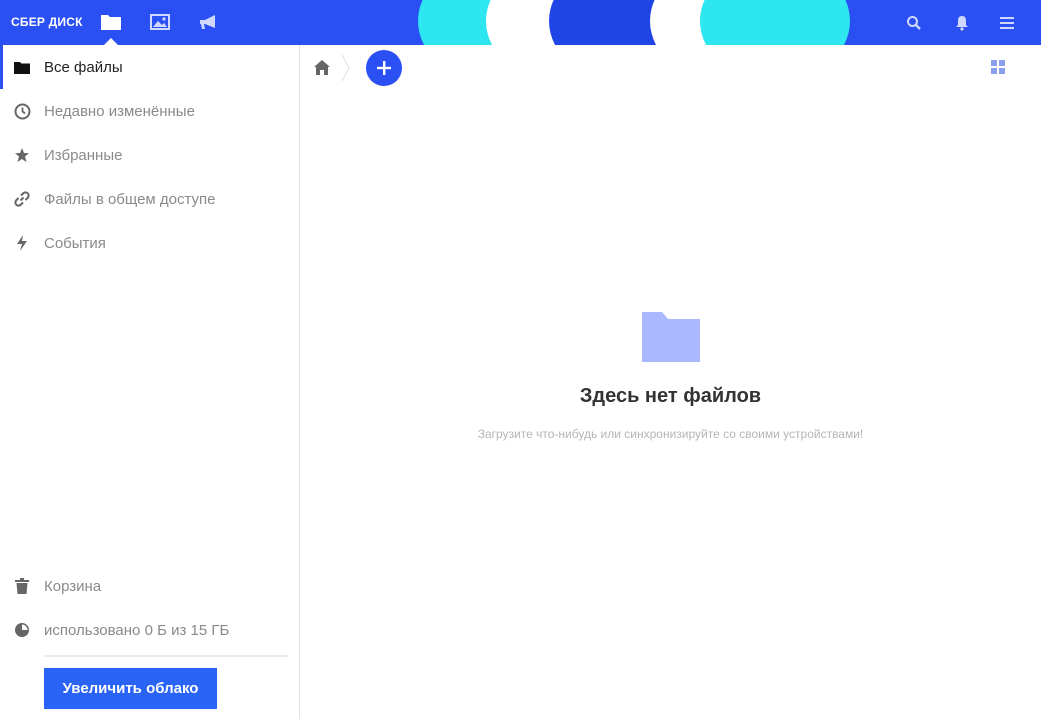  I want to click on grid-view-toggle, so click(998, 67).